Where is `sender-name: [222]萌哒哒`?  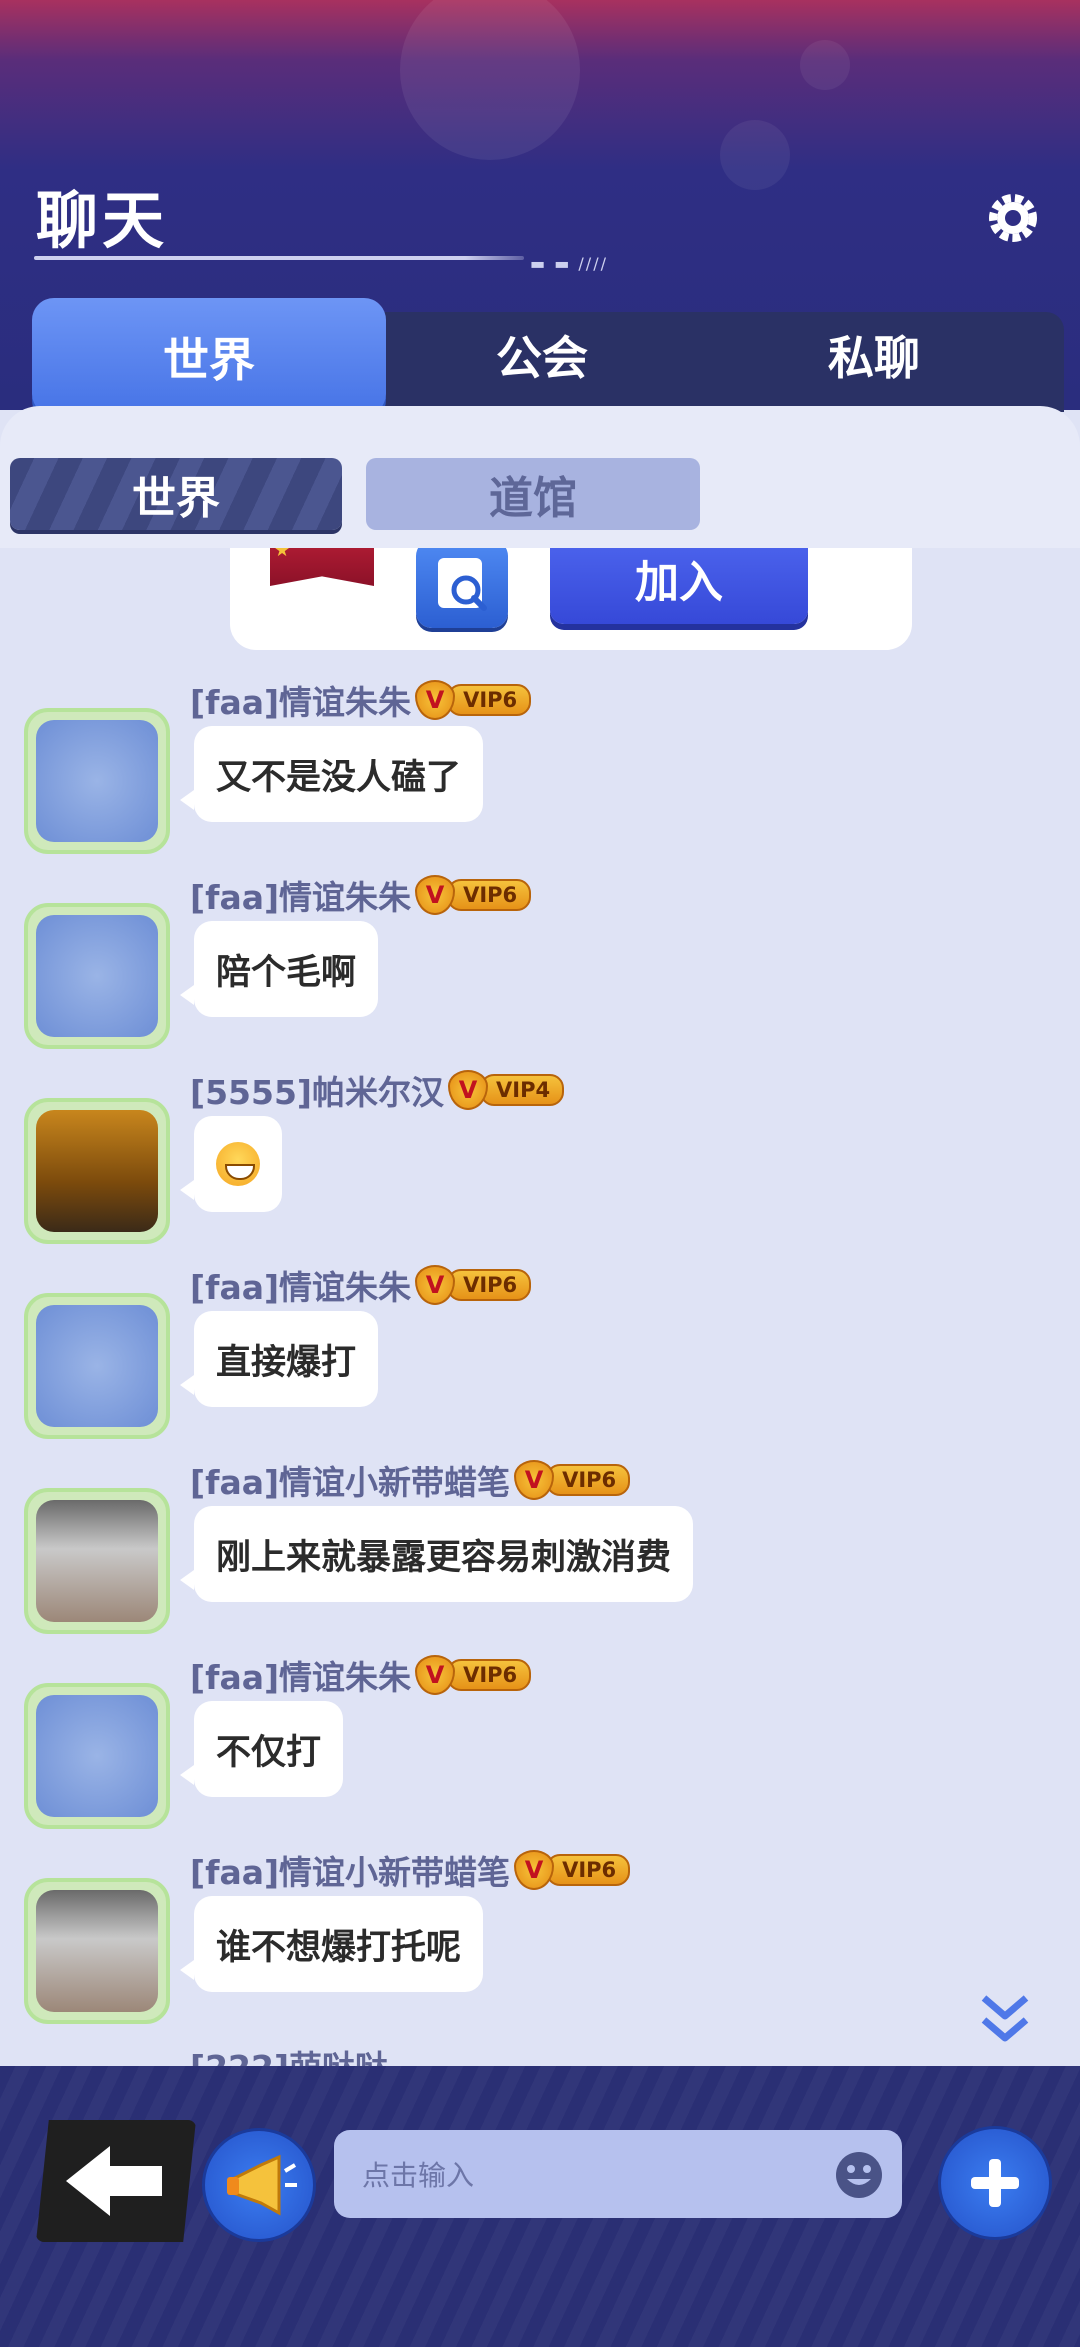 sender-name: [222]萌哒哒 is located at coordinates (289, 2055).